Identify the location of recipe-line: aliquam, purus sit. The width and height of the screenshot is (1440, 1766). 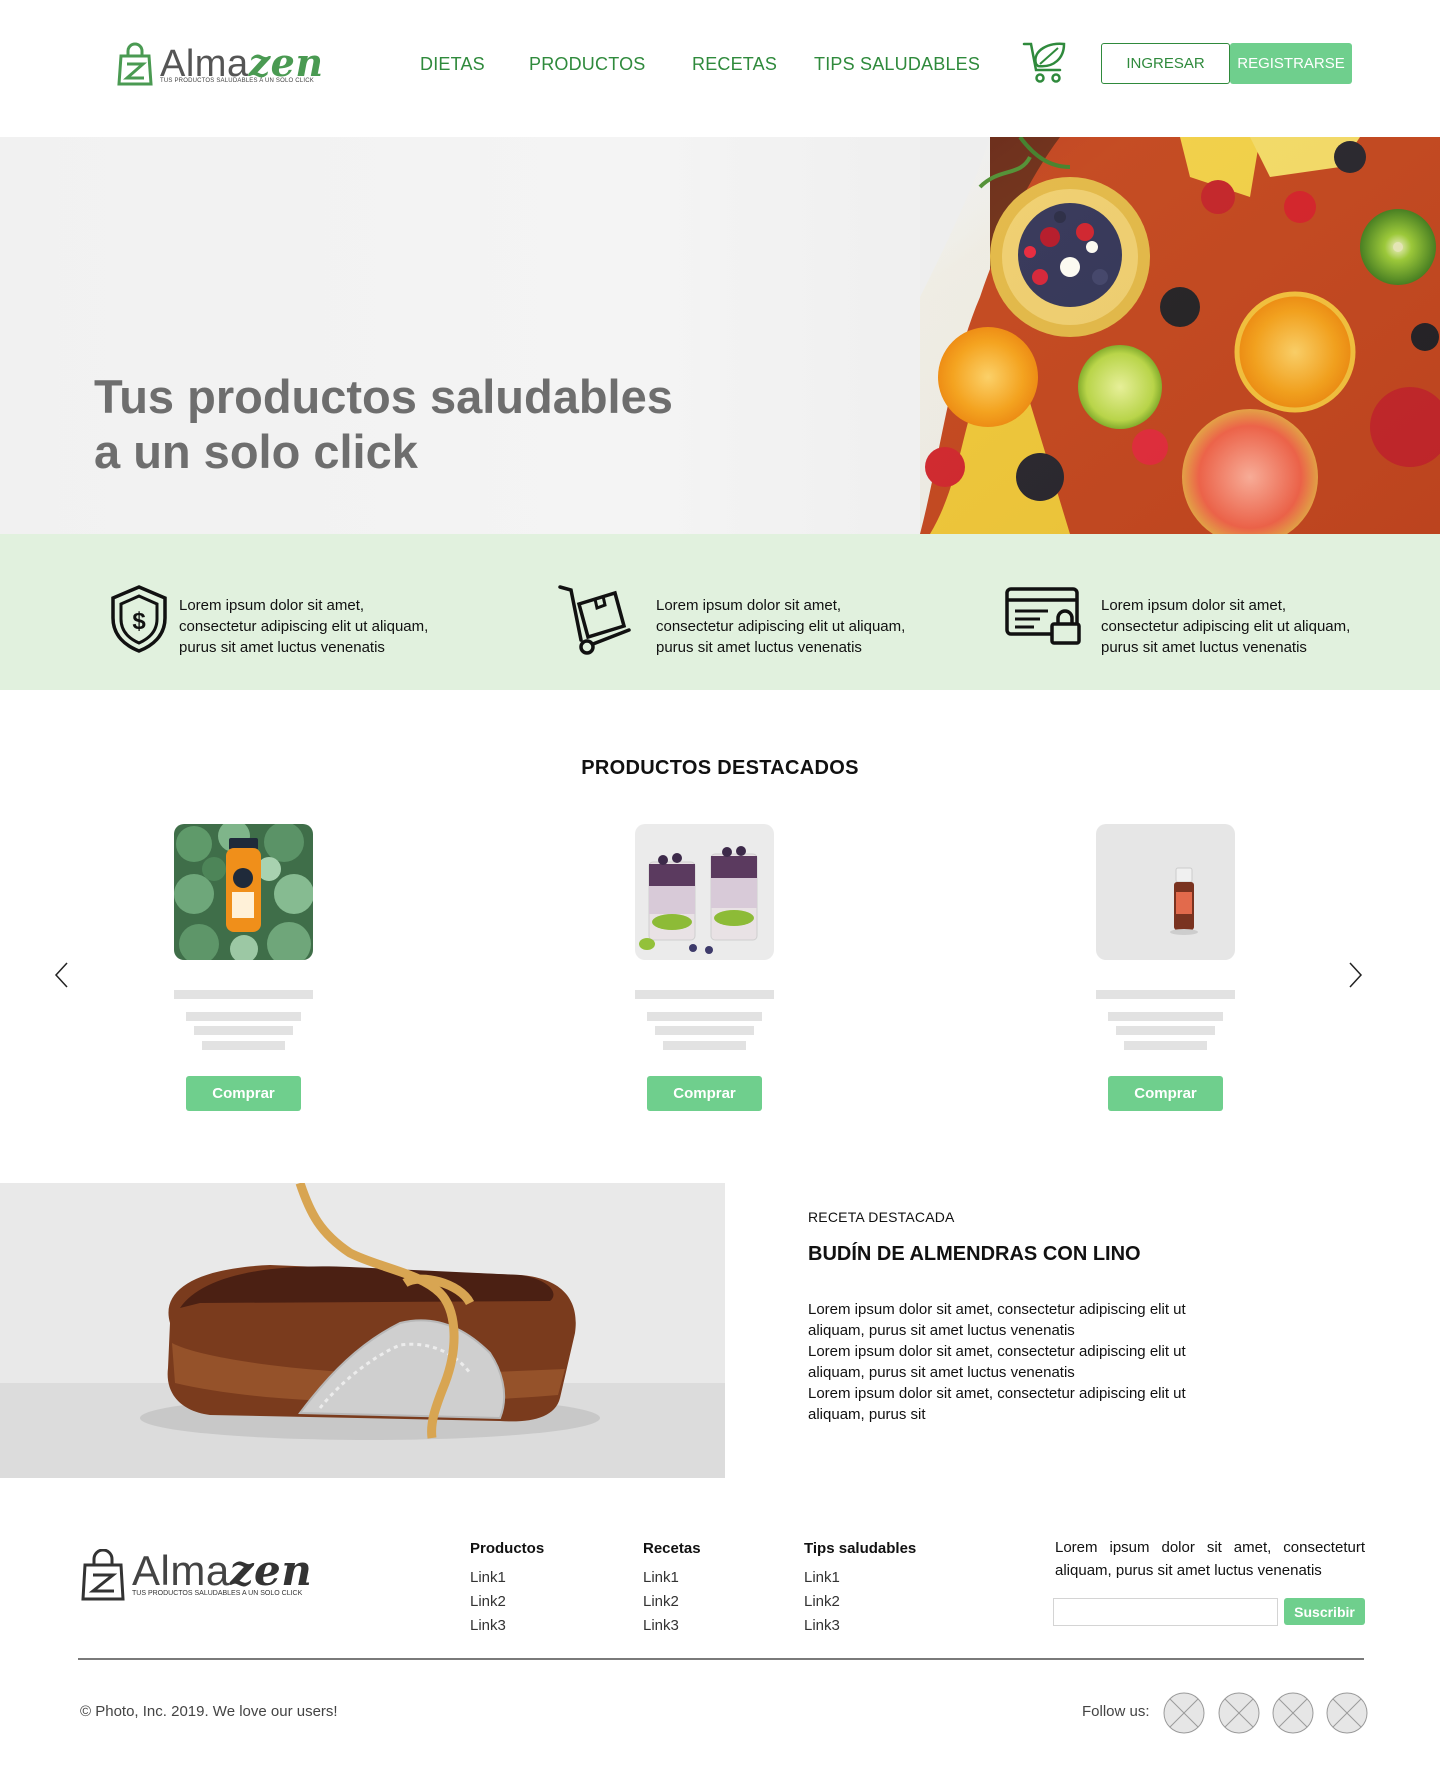
(867, 1414).